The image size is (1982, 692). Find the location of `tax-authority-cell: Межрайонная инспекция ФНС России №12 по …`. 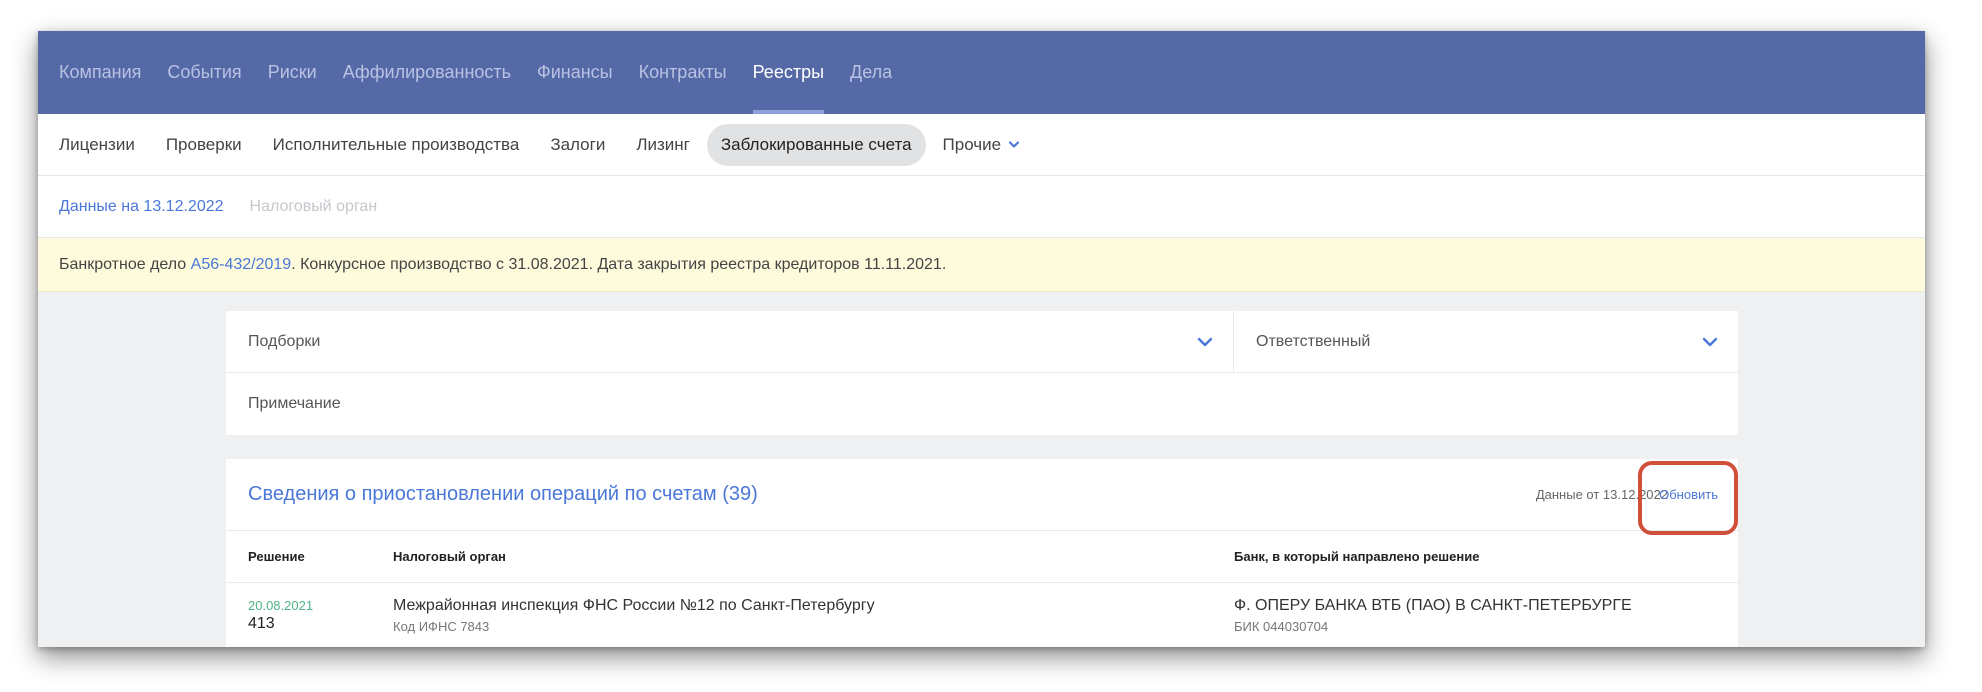

tax-authority-cell: Межрайонная инспекция ФНС России №12 по … is located at coordinates (813, 615).